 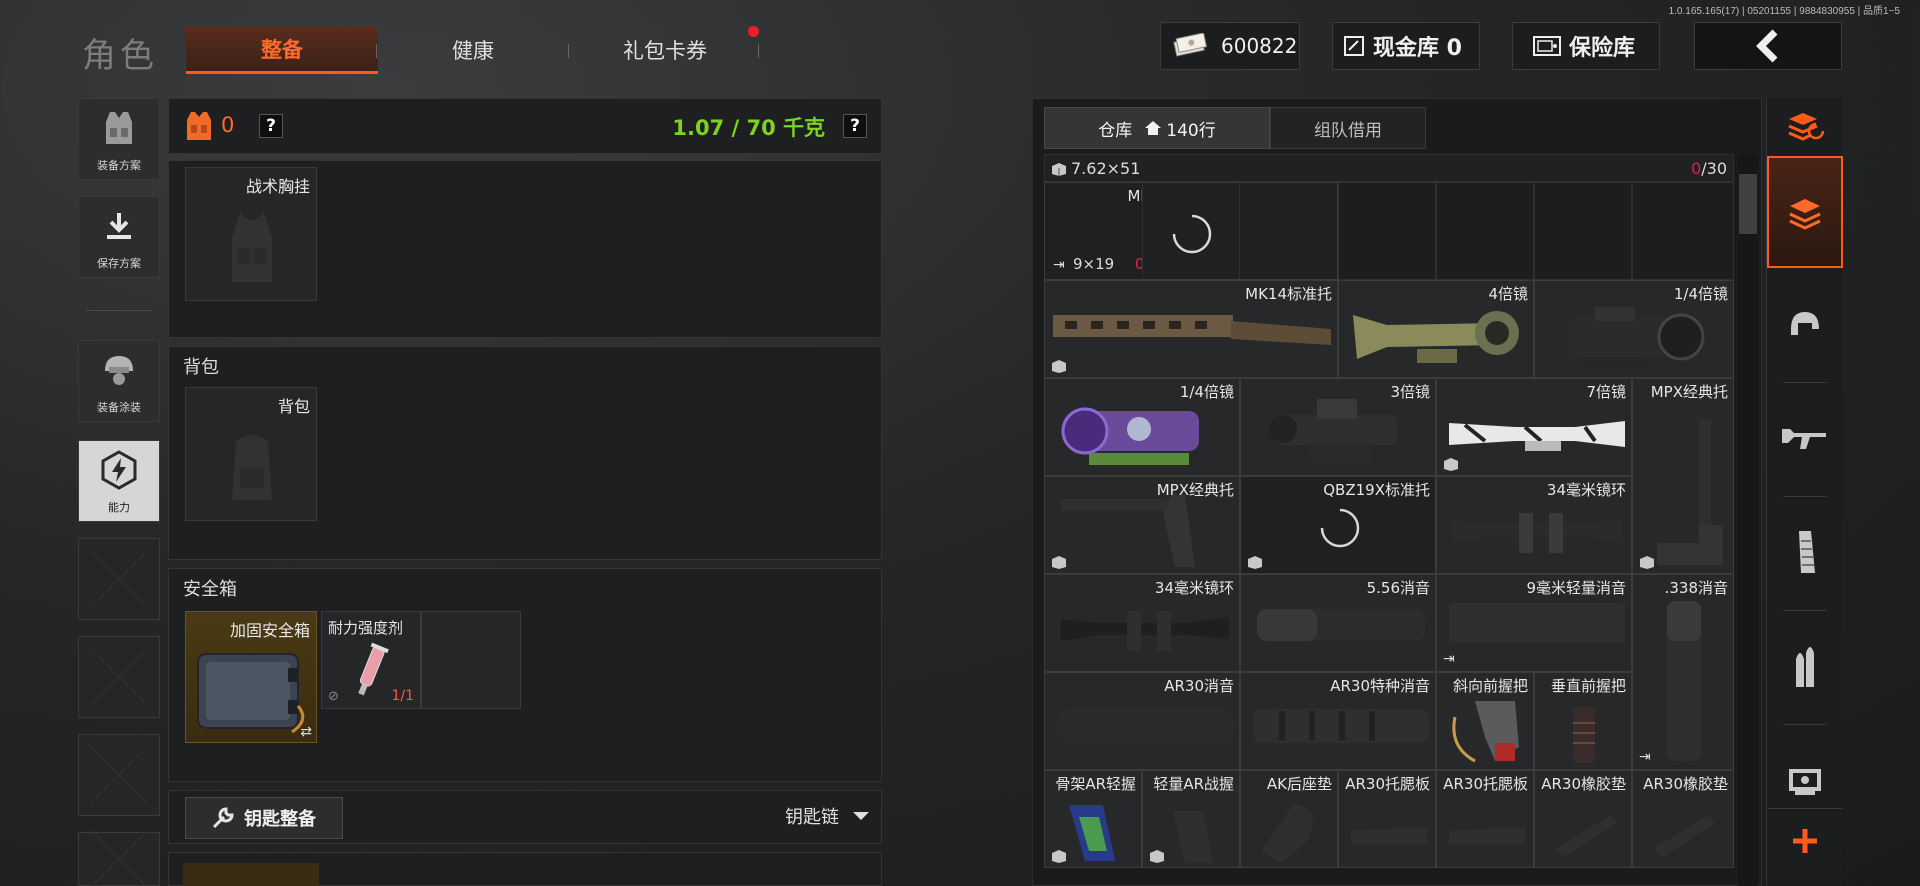 What do you see at coordinates (855, 126) in the screenshot?
I see `weight-help-button: ?` at bounding box center [855, 126].